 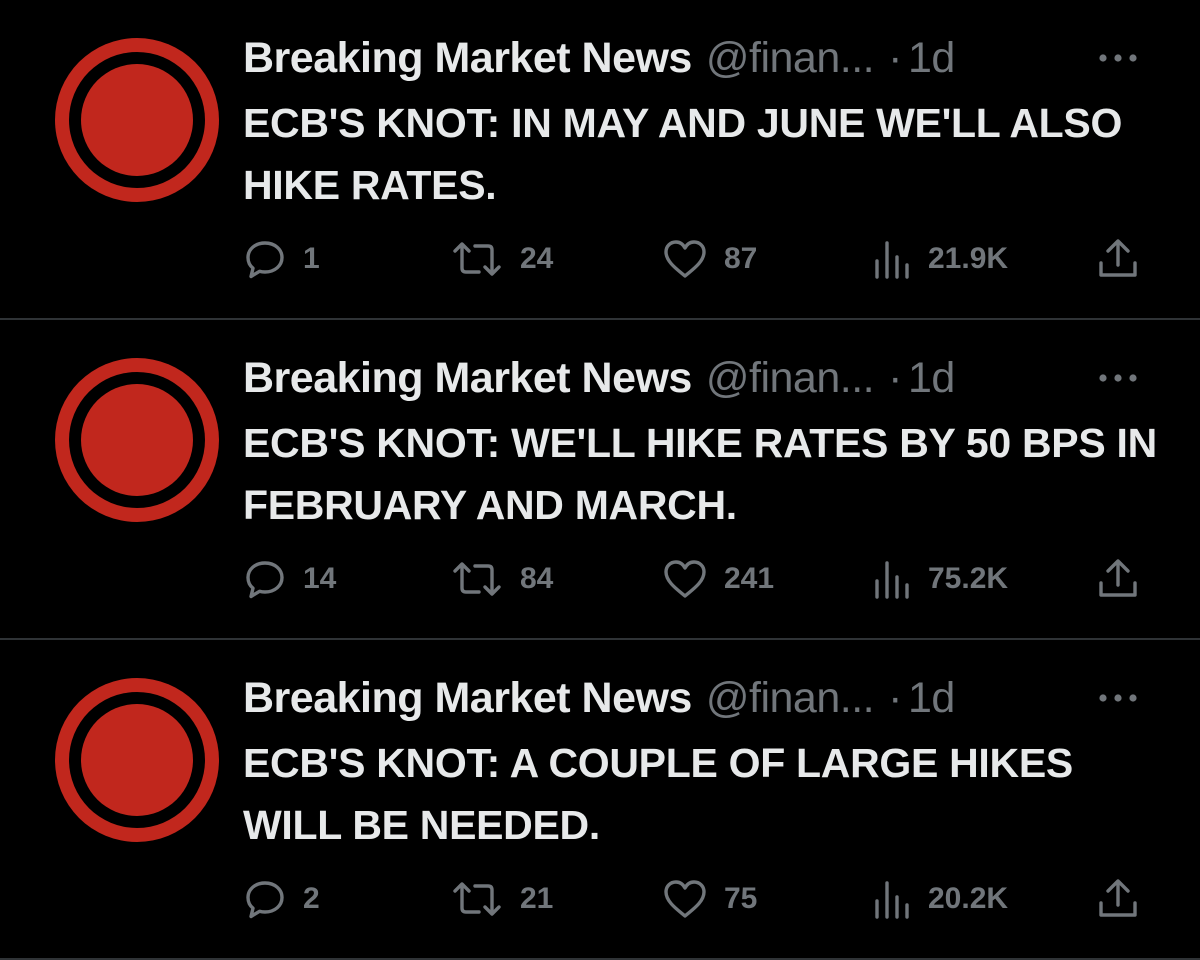 I want to click on reply-count: 14, so click(x=320, y=578).